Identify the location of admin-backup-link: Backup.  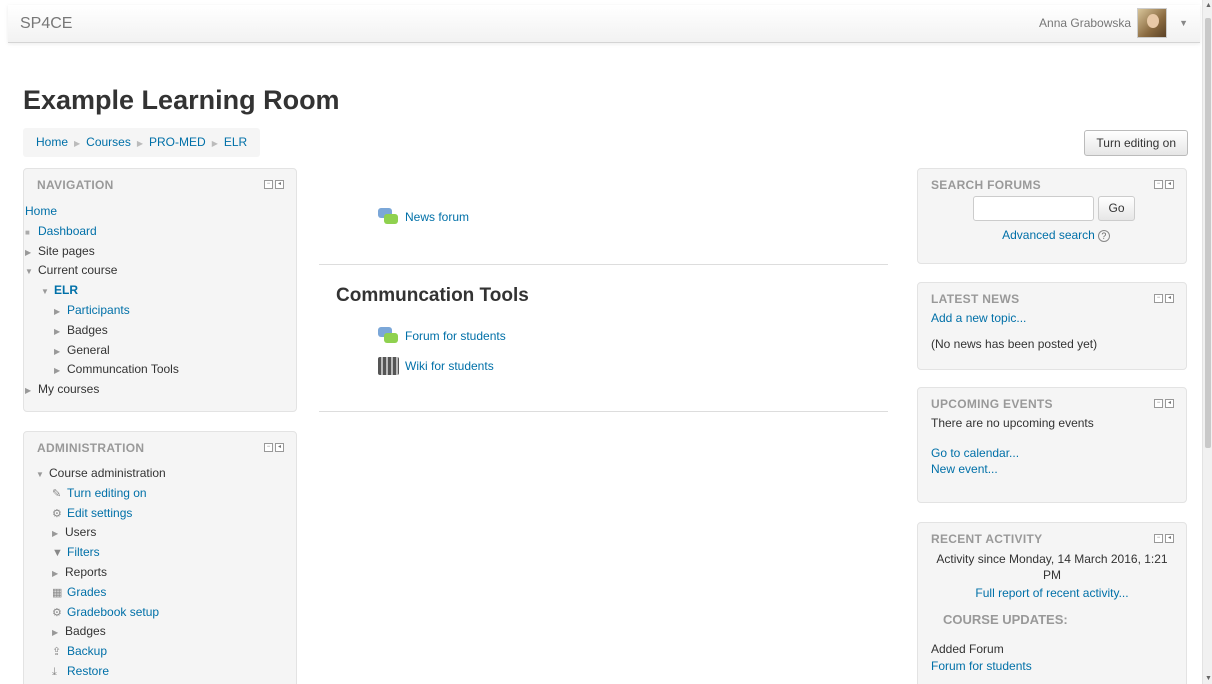
(87, 651).